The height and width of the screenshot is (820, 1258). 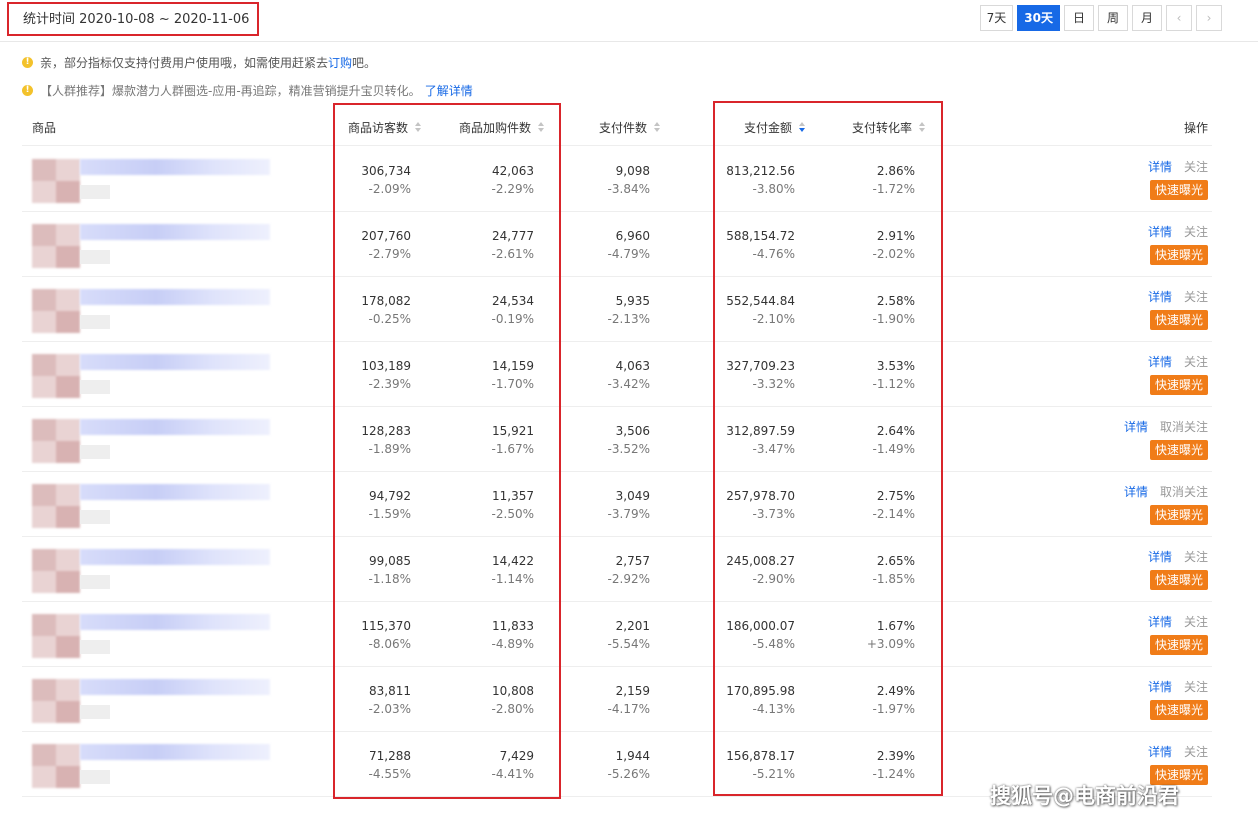 I want to click on learn-more-link: 了解详情, so click(x=449, y=90).